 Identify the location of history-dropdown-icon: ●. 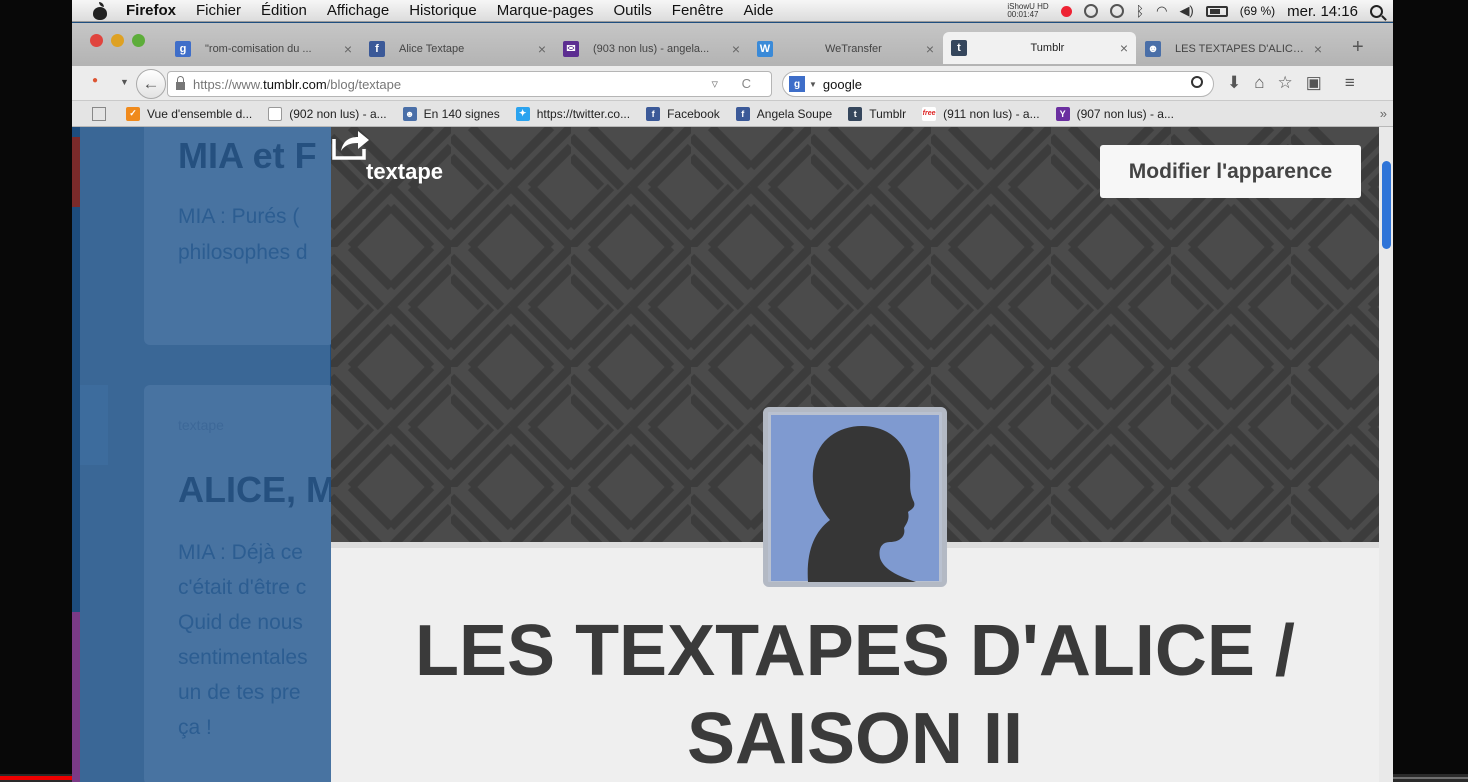
(95, 80).